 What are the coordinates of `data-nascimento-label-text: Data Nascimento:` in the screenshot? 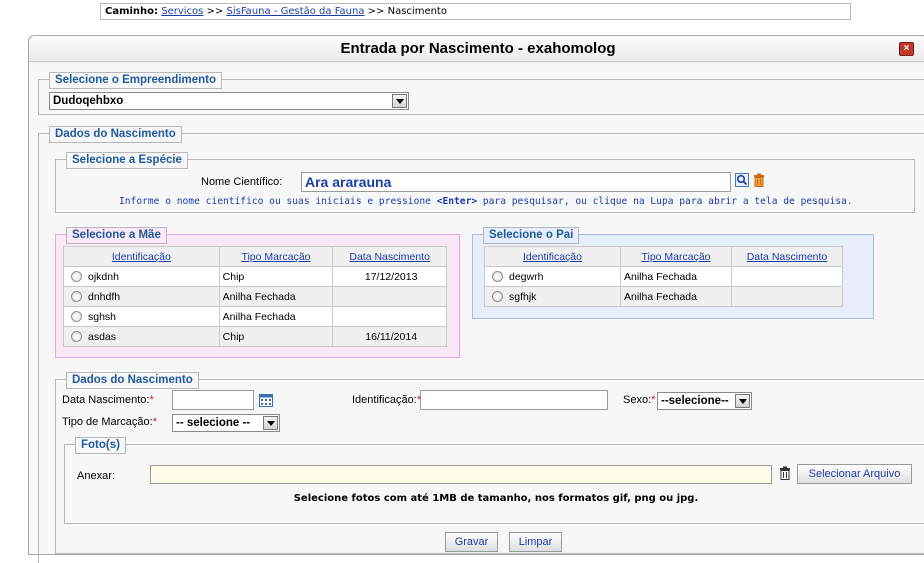 It's located at (106, 400).